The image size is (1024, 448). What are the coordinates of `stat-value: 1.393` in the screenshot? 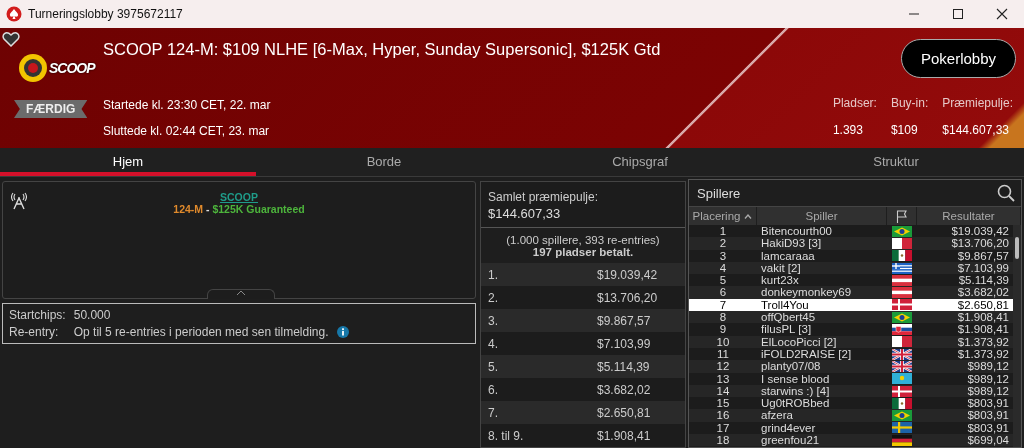 It's located at (848, 130).